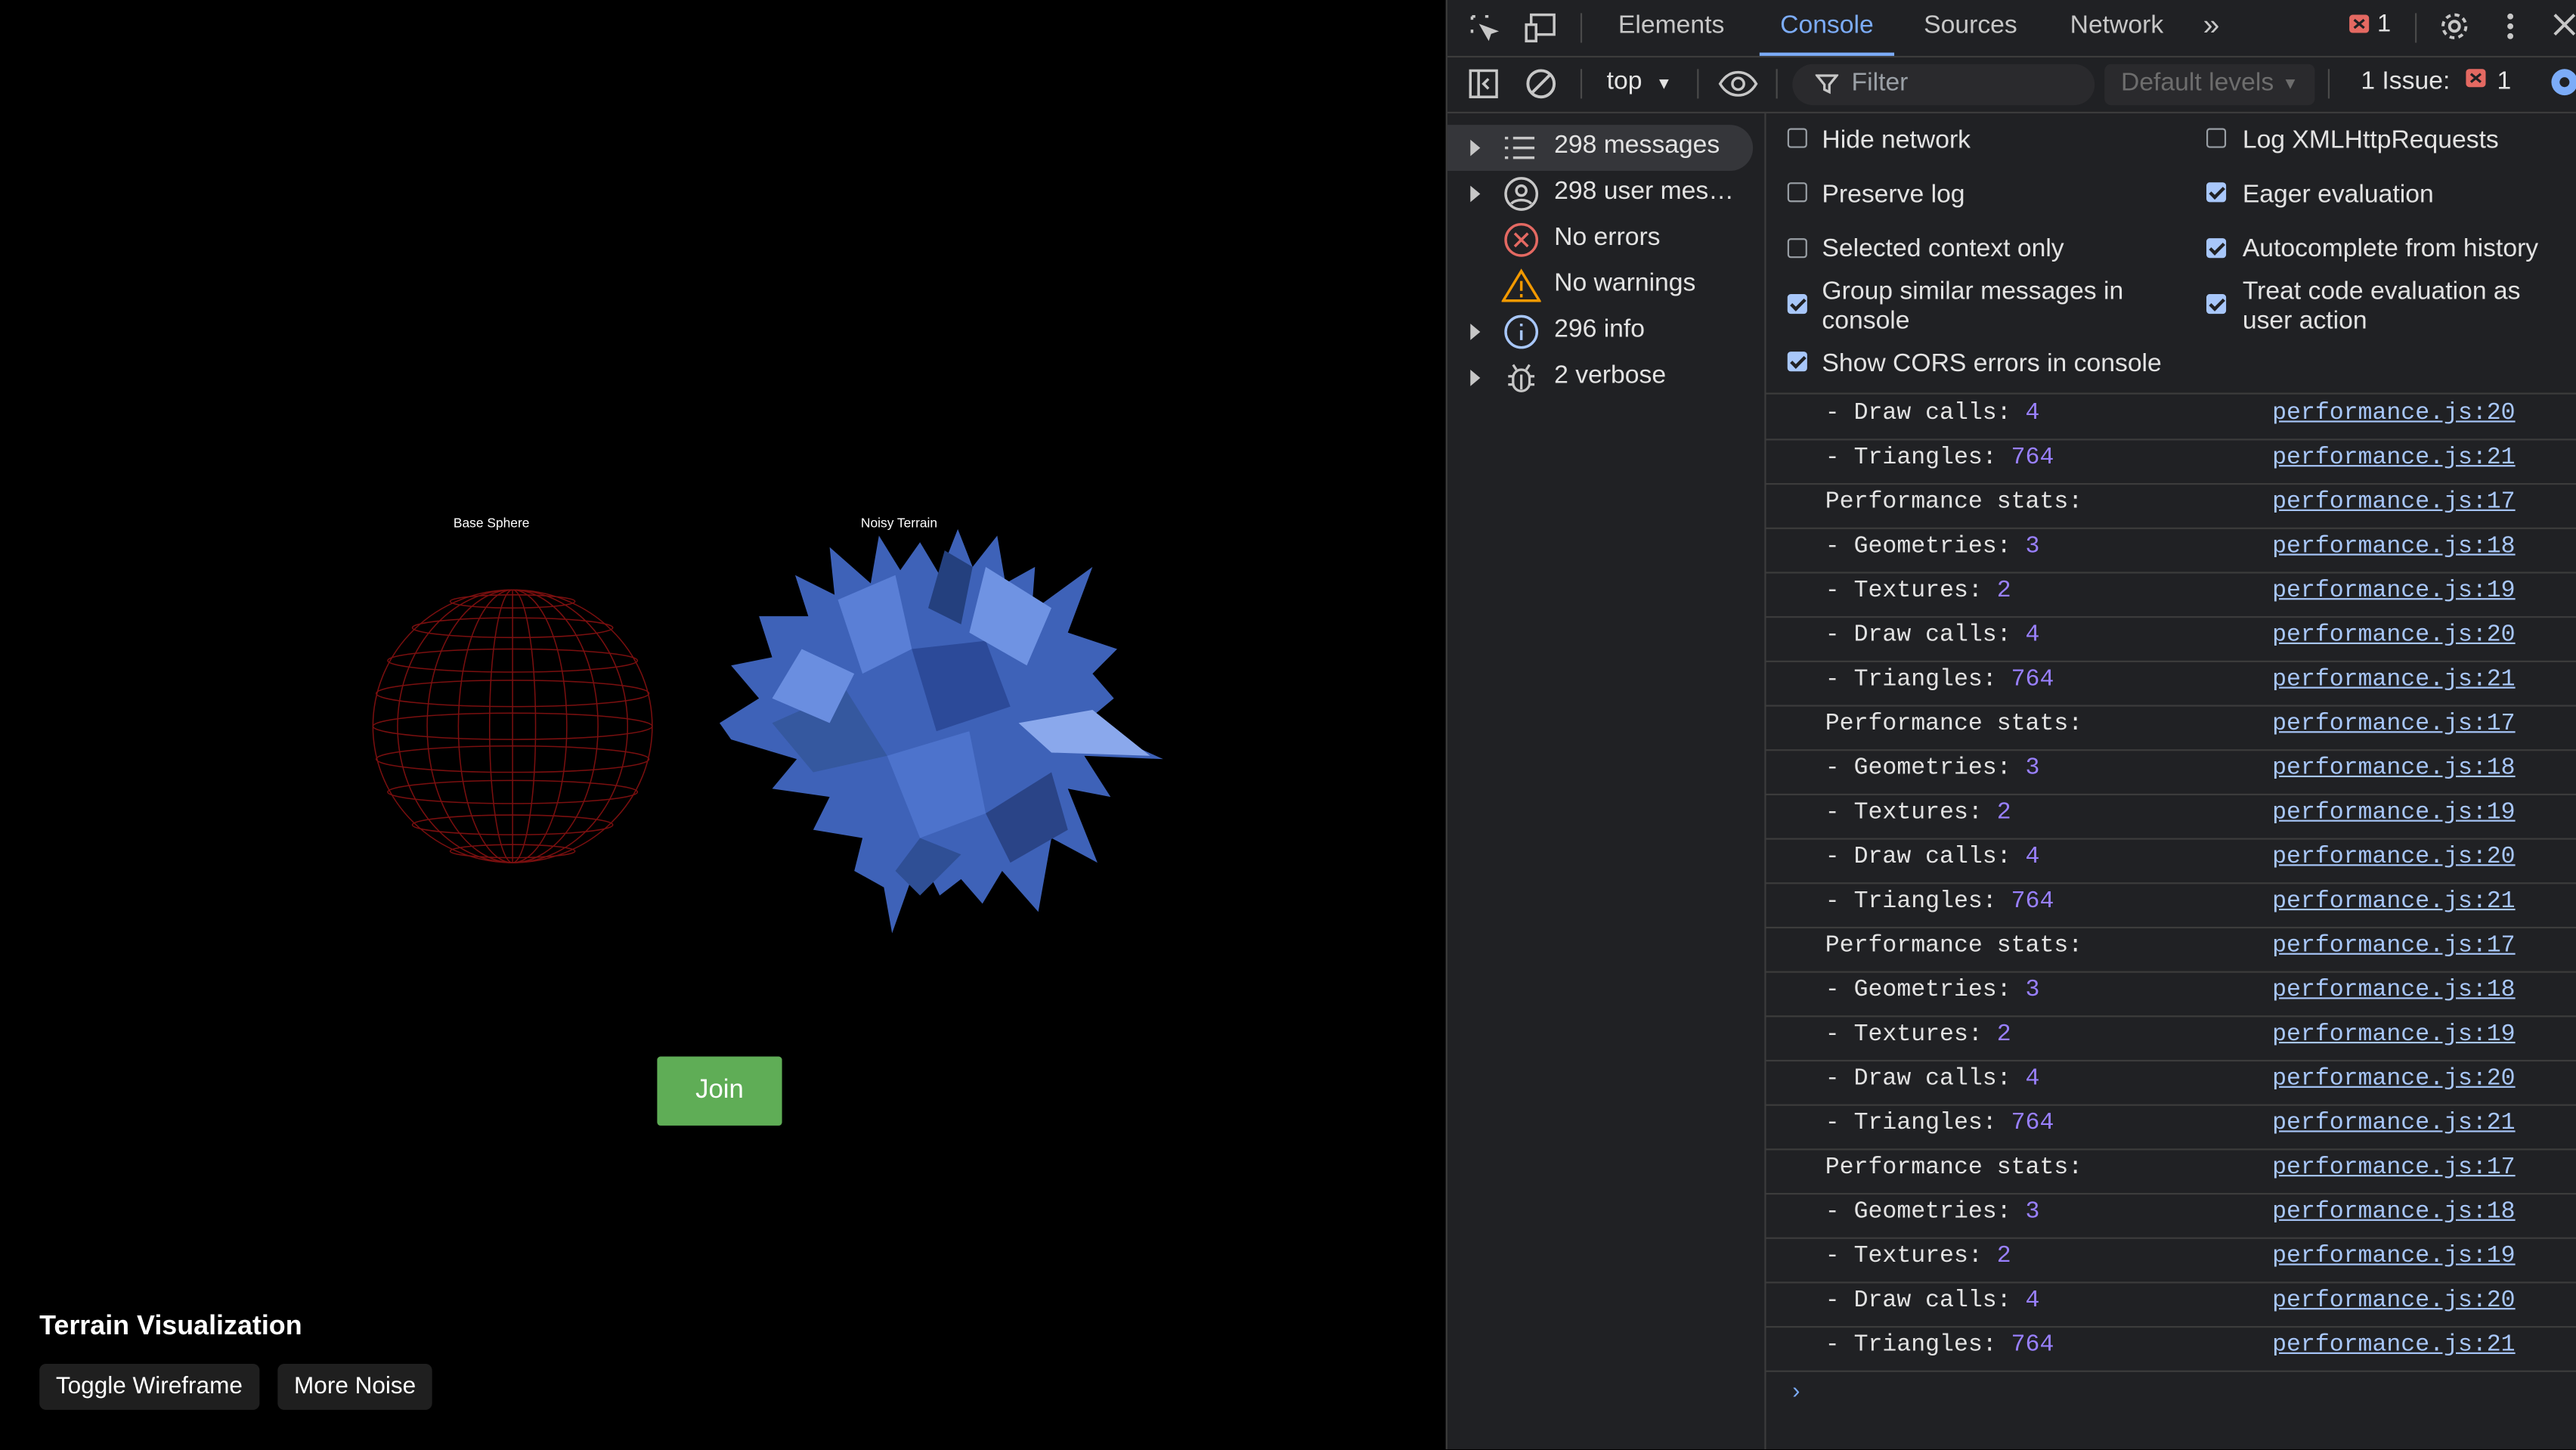 The width and height of the screenshot is (2576, 1450). I want to click on log-value: 2, so click(2004, 1257).